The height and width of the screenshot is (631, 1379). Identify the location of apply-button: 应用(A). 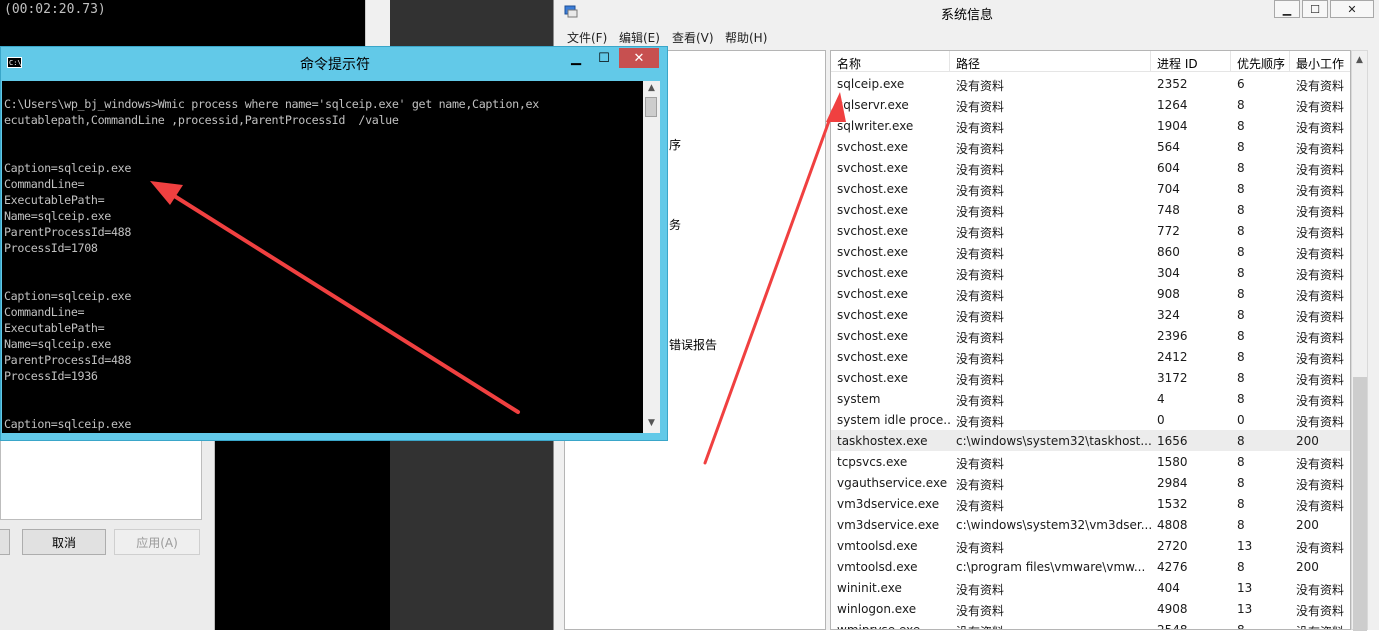
(157, 542).